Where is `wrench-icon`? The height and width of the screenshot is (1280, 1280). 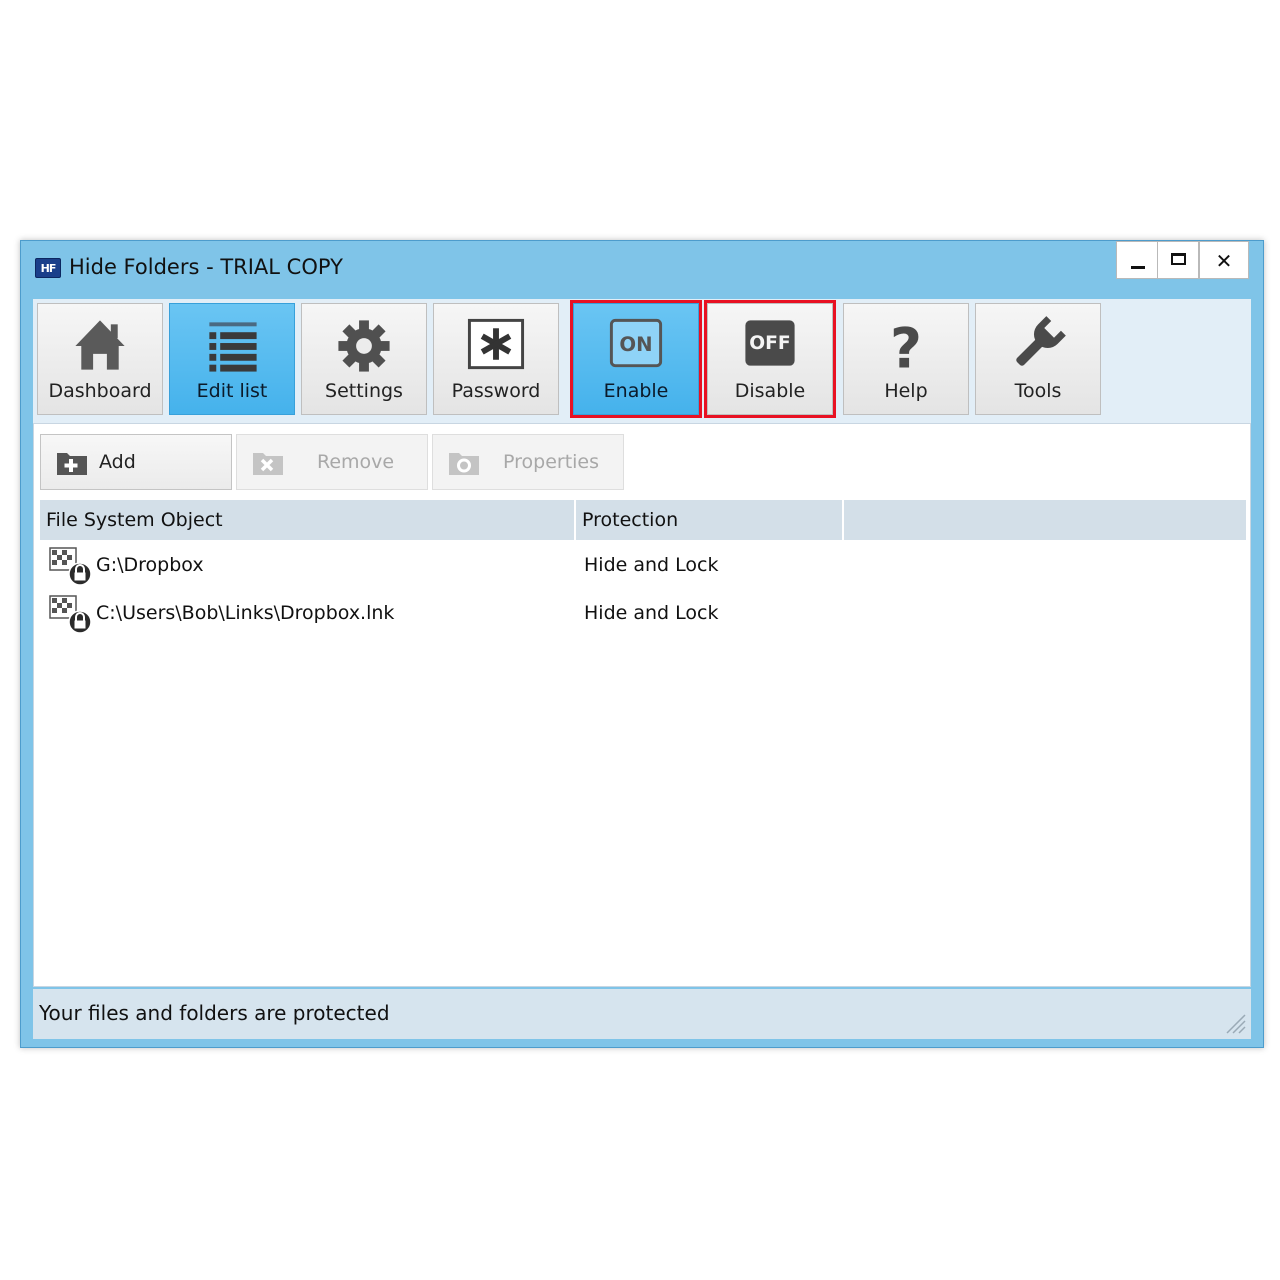
wrench-icon is located at coordinates (1041, 341).